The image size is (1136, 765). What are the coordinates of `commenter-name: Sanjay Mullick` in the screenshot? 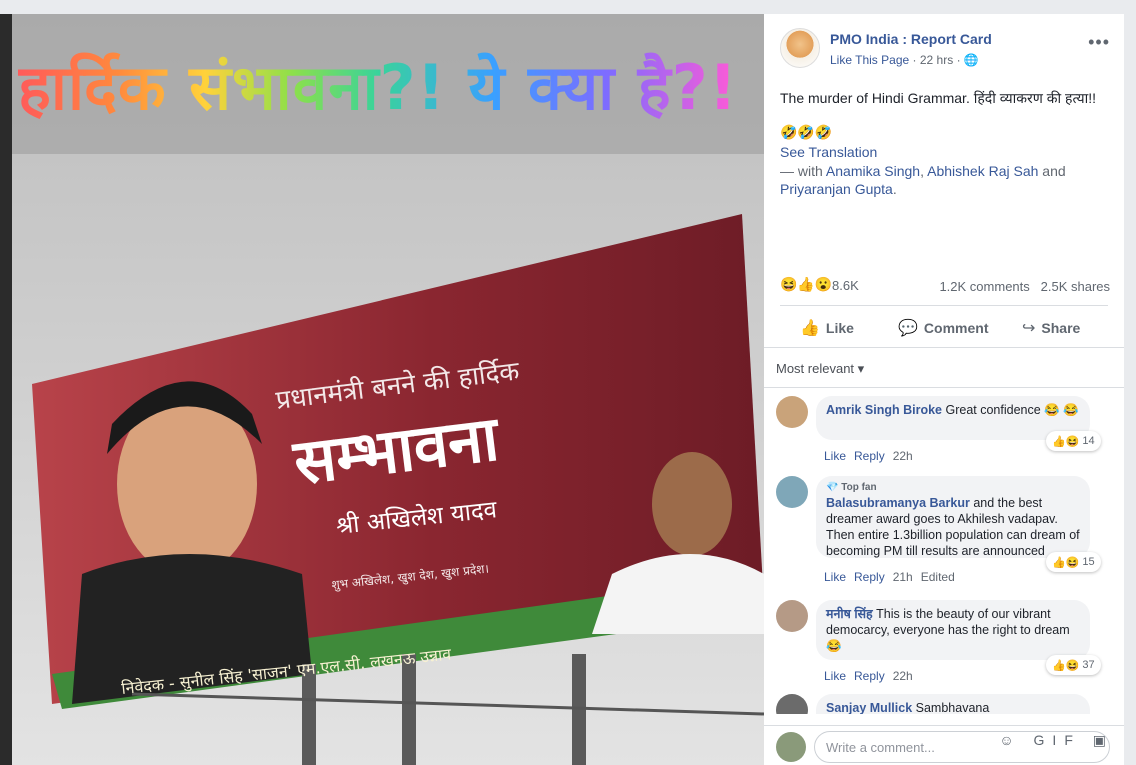 It's located at (869, 707).